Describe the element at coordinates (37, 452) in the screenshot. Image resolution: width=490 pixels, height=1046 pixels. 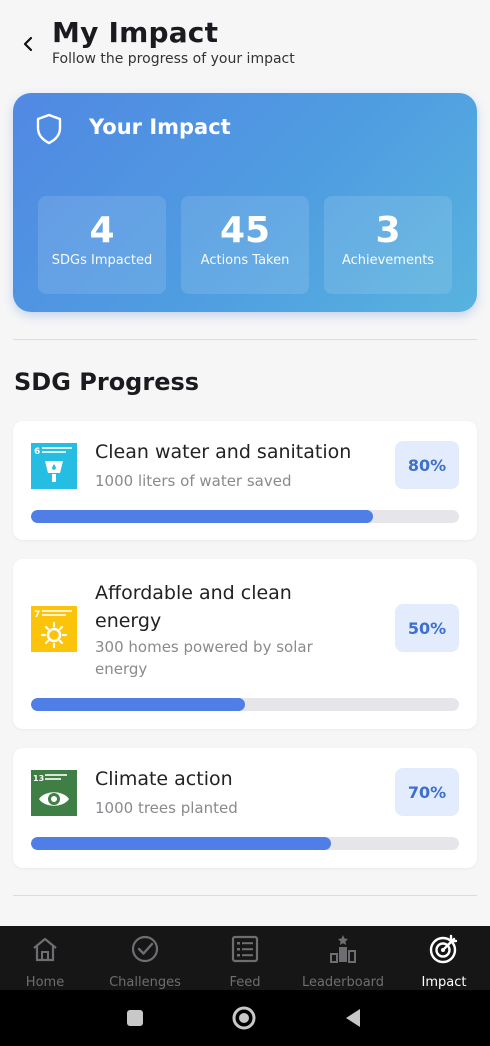
I see `svg-text: 6` at that location.